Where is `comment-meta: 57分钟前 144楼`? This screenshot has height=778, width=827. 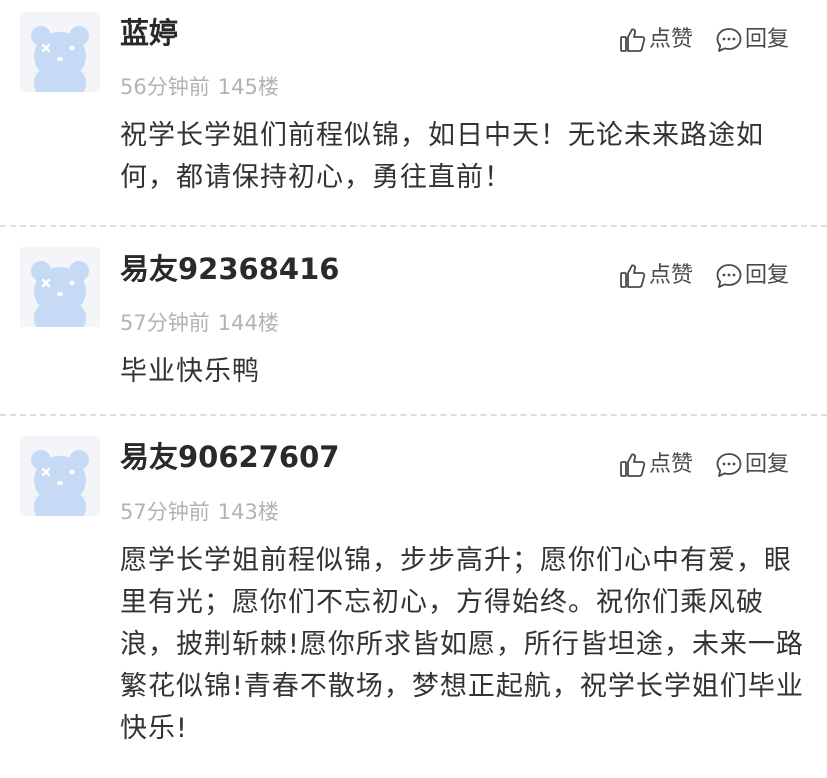 comment-meta: 57分钟前 144楼 is located at coordinates (199, 323).